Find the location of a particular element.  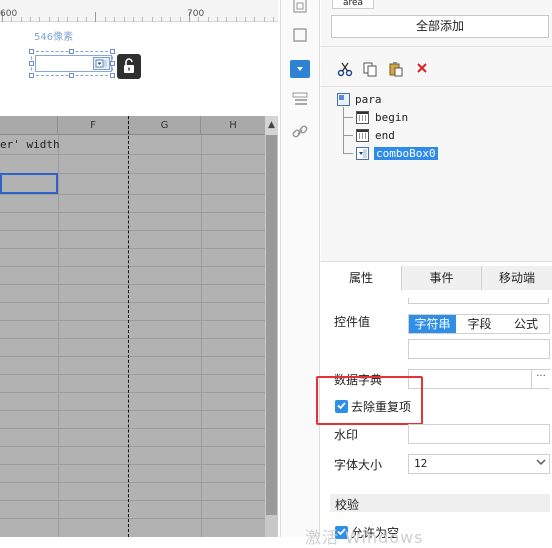

copy-icon is located at coordinates (370, 70).